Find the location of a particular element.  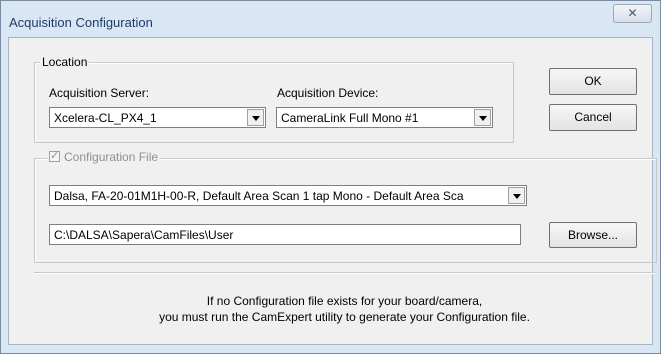

close-icon: ✕ is located at coordinates (632, 13).